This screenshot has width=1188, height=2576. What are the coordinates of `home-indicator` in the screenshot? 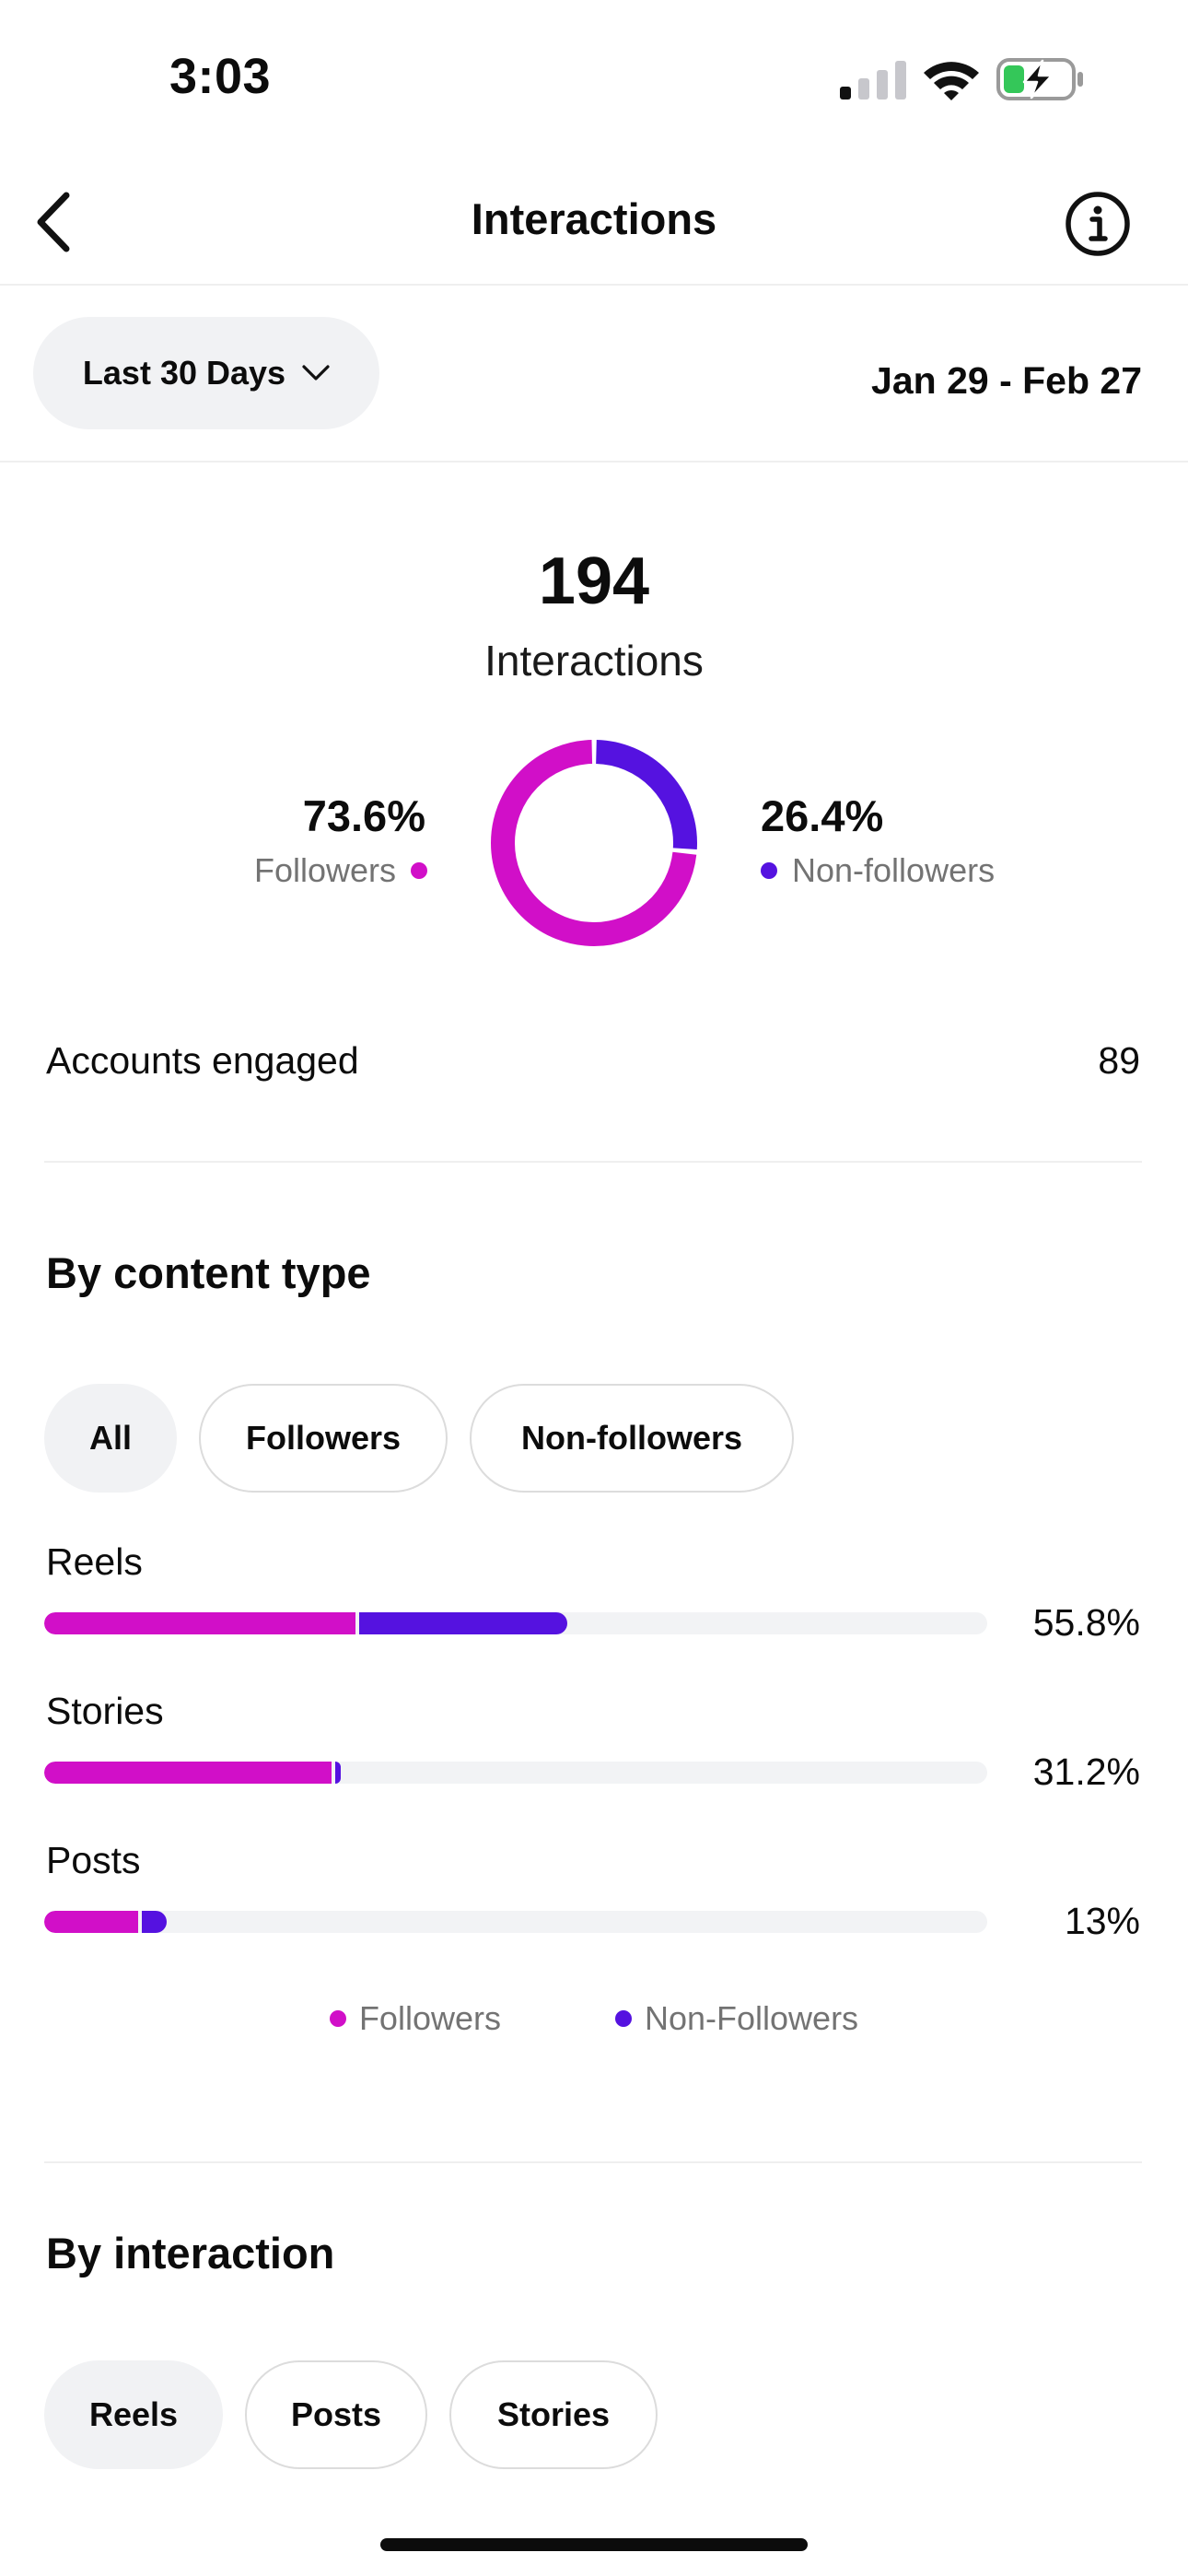 It's located at (594, 2544).